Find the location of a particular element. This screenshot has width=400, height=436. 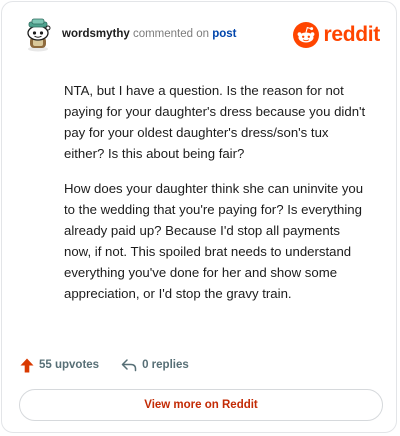

action-text: commented on is located at coordinates (171, 34).